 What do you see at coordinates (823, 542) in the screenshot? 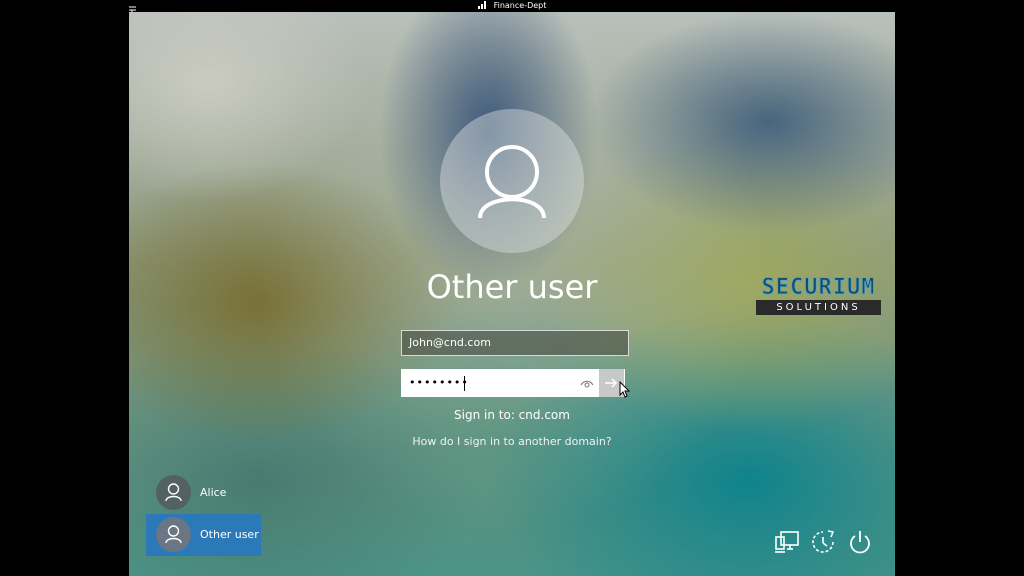
I see `ease-of-access-icon` at bounding box center [823, 542].